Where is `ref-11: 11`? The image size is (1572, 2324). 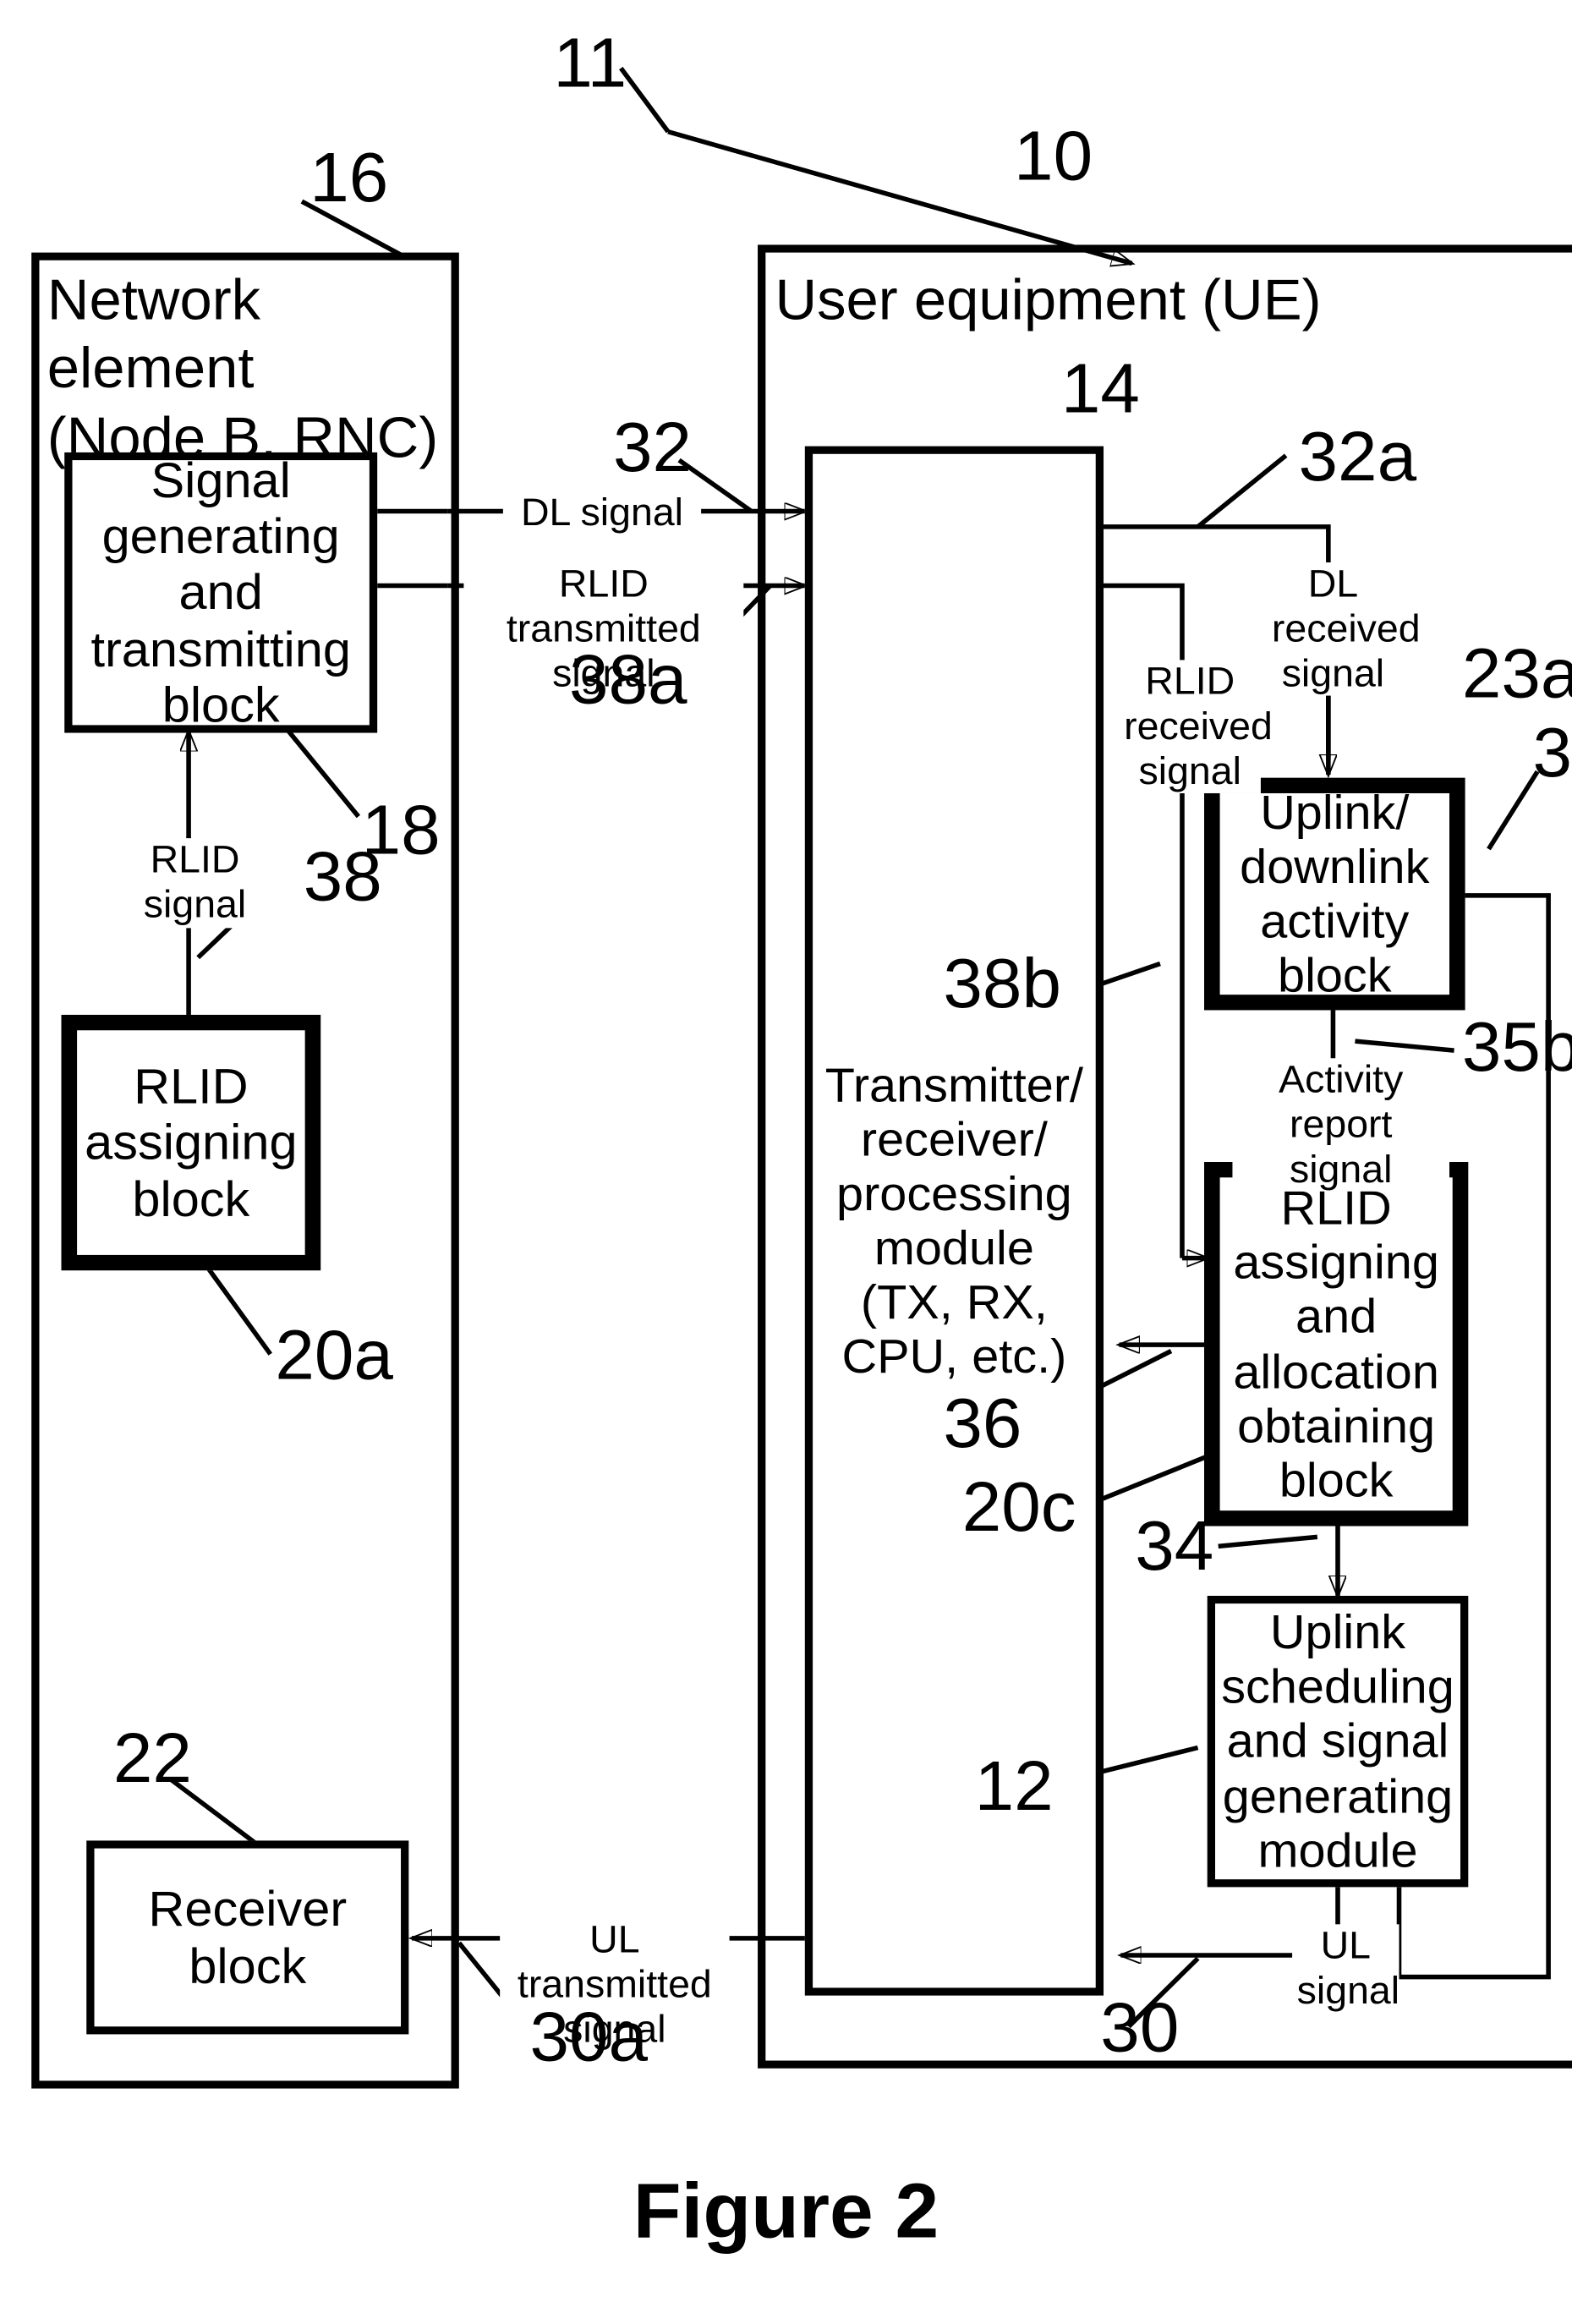 ref-11: 11 is located at coordinates (590, 62).